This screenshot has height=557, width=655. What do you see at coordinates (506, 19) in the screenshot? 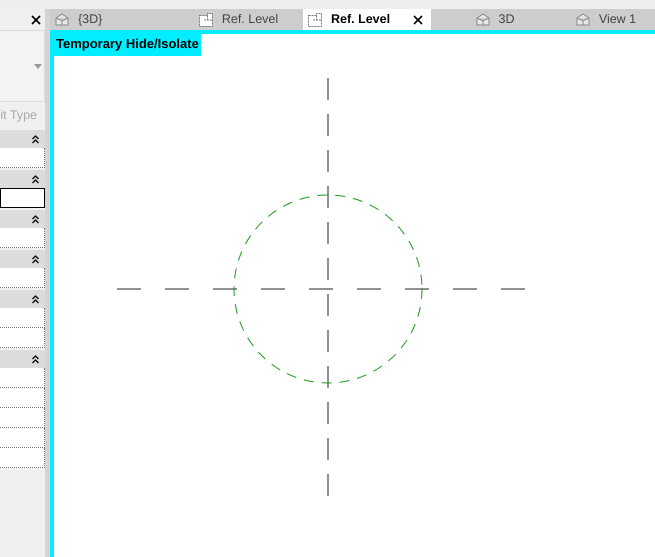
I see `tab-label: 3D` at bounding box center [506, 19].